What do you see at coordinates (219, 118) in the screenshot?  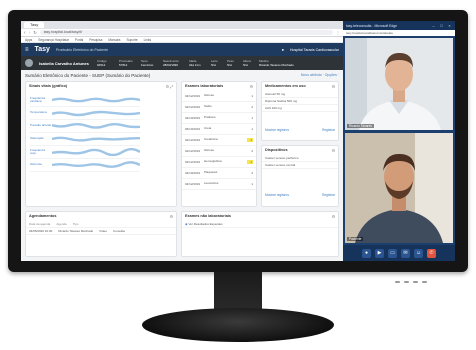 I see `exam-row: 04/10/2019 Potássio 1` at bounding box center [219, 118].